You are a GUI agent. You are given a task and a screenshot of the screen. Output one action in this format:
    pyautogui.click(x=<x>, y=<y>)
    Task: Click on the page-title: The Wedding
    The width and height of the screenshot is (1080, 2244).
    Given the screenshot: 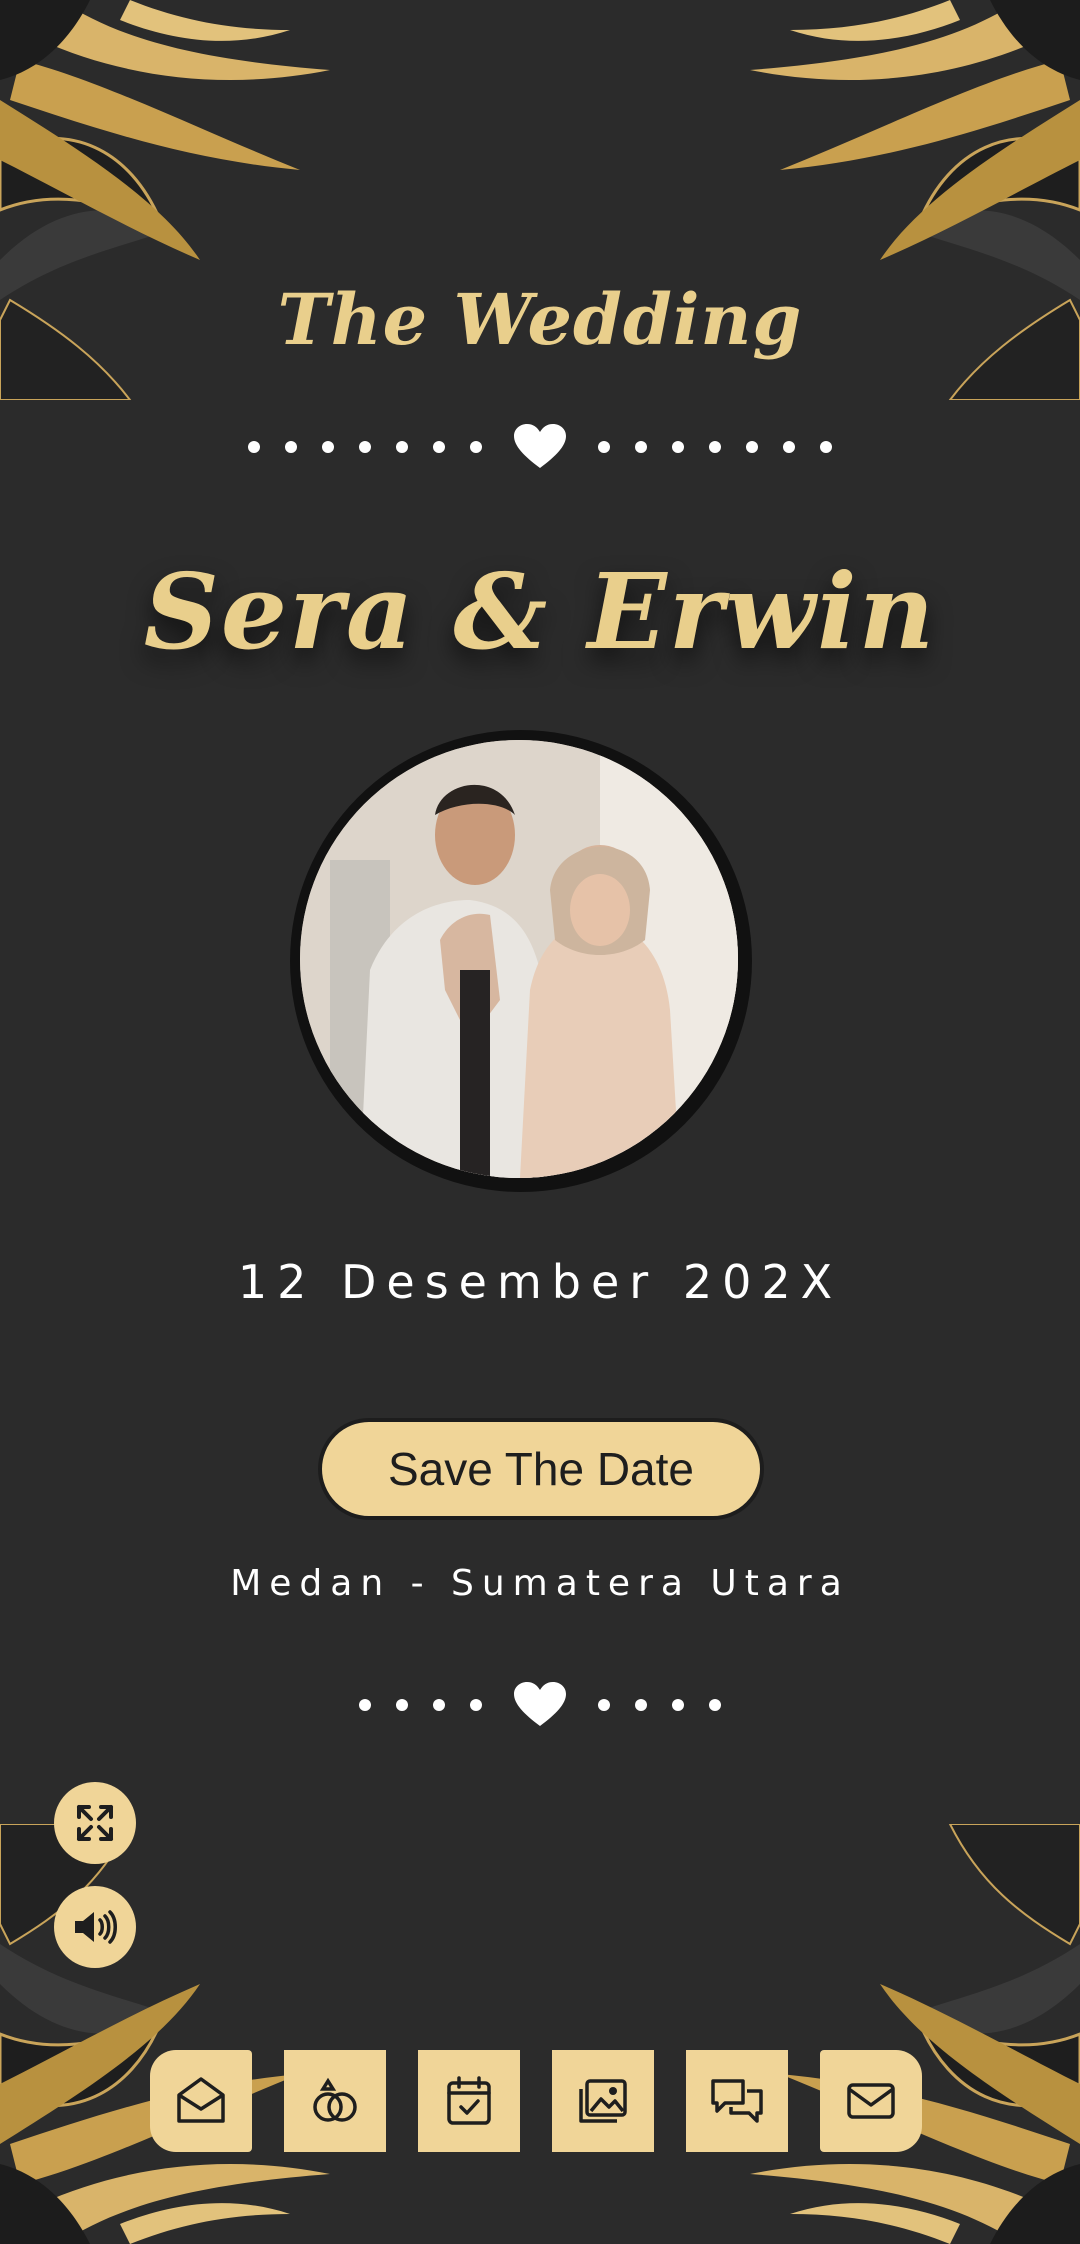 What is the action you would take?
    pyautogui.click(x=540, y=319)
    